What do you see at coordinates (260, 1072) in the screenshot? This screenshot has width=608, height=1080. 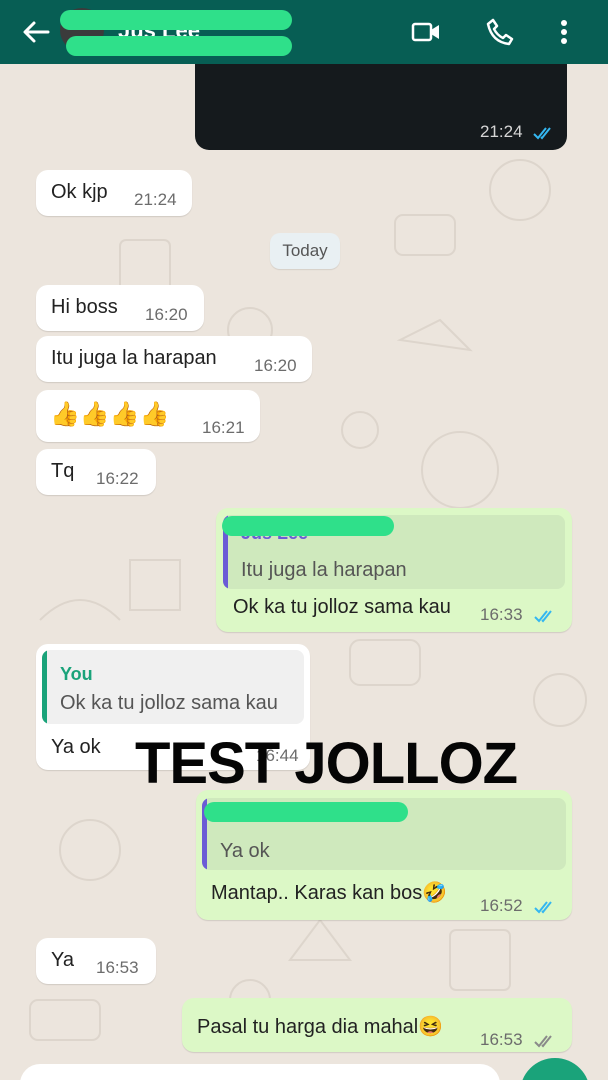 I see `message-input` at bounding box center [260, 1072].